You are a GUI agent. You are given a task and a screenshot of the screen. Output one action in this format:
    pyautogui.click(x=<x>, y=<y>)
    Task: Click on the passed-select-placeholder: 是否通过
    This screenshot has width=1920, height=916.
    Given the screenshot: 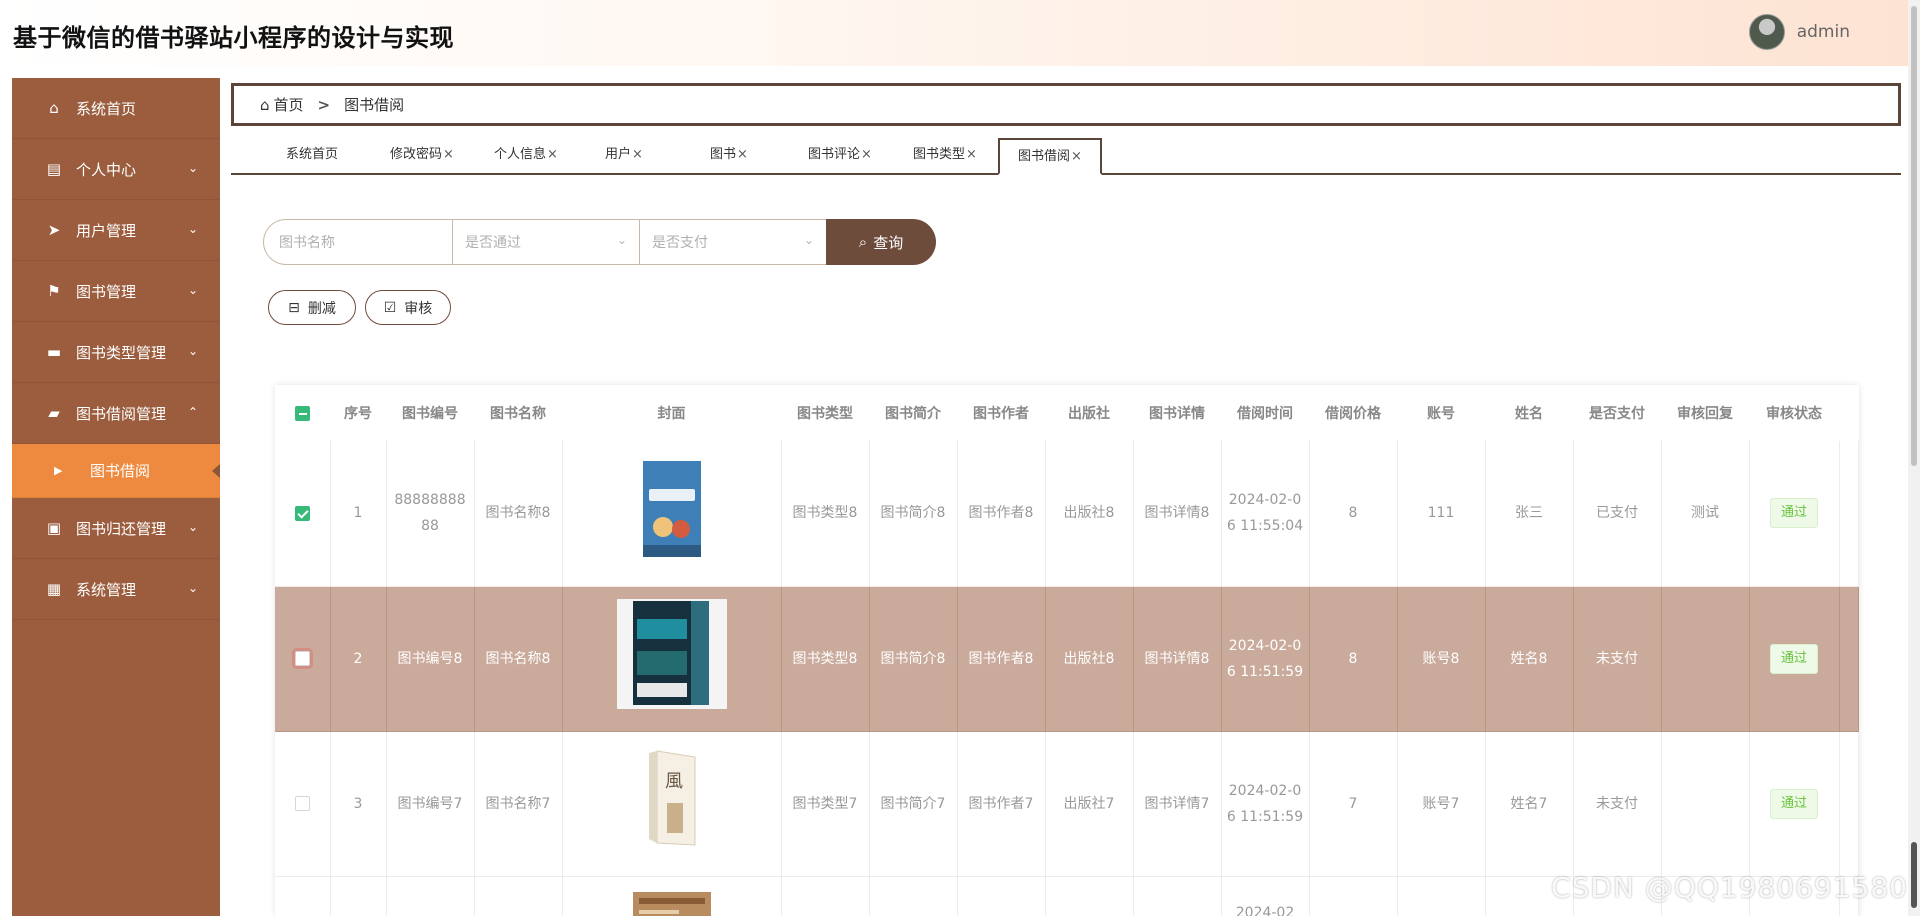 What is the action you would take?
    pyautogui.click(x=493, y=243)
    